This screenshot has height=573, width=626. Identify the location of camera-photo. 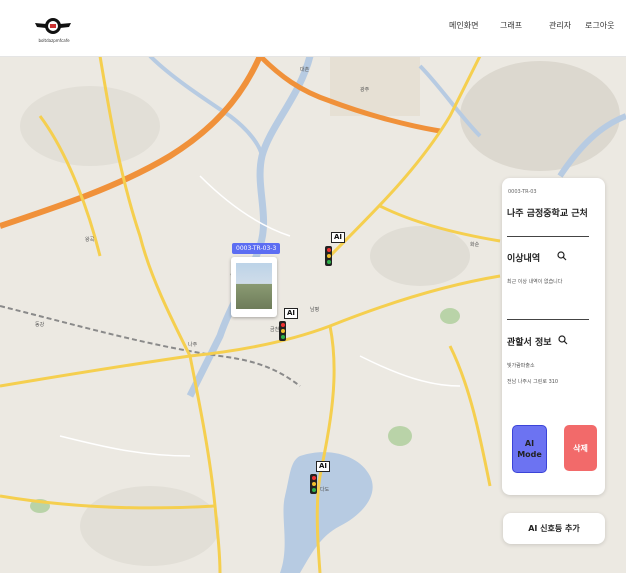
(254, 286).